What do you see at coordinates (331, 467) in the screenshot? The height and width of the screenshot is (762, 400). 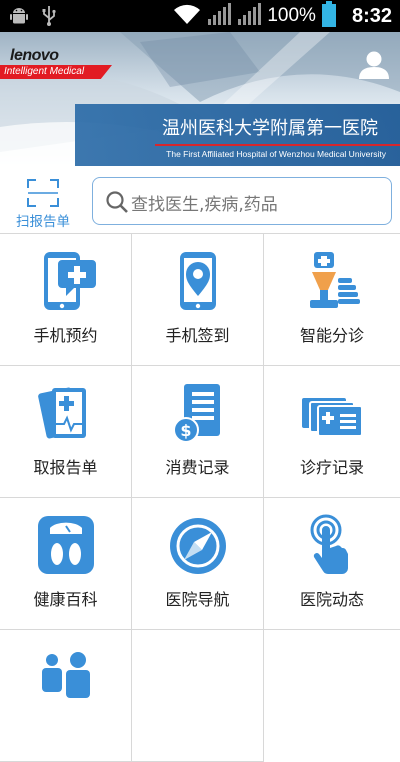 I see `menu-item-label: 诊疗记录` at bounding box center [331, 467].